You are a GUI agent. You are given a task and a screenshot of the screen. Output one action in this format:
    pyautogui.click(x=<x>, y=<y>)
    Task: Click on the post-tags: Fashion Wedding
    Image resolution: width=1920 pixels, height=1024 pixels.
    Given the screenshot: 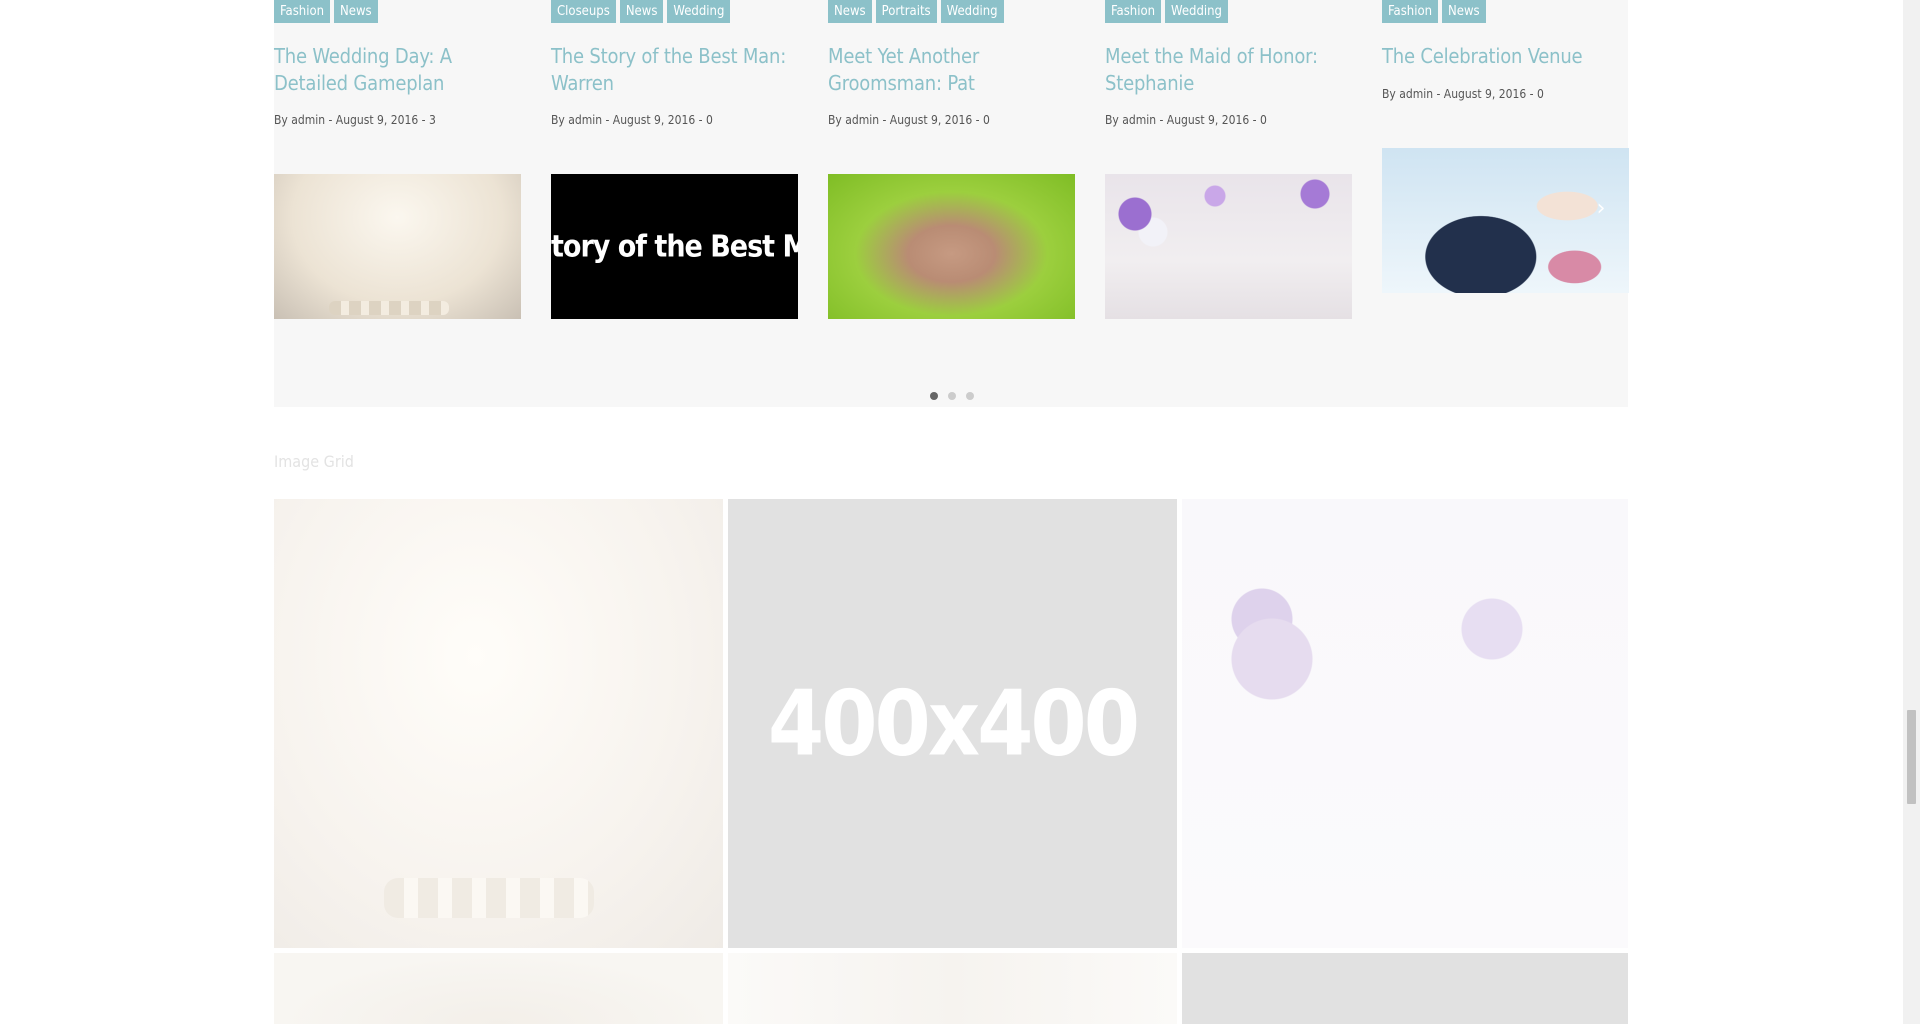 What is the action you would take?
    pyautogui.click(x=1166, y=11)
    